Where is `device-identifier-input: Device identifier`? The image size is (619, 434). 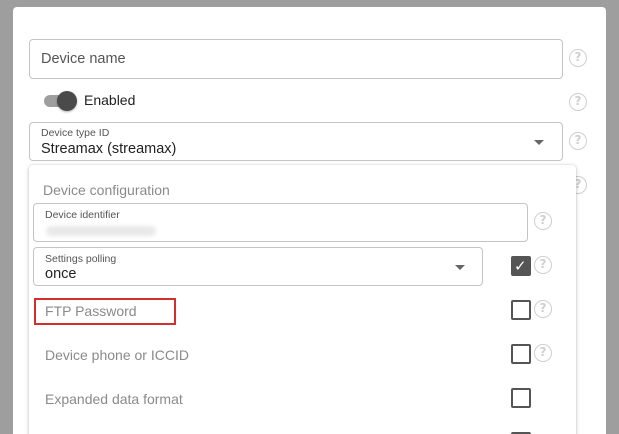
device-identifier-input: Device identifier is located at coordinates (280, 222).